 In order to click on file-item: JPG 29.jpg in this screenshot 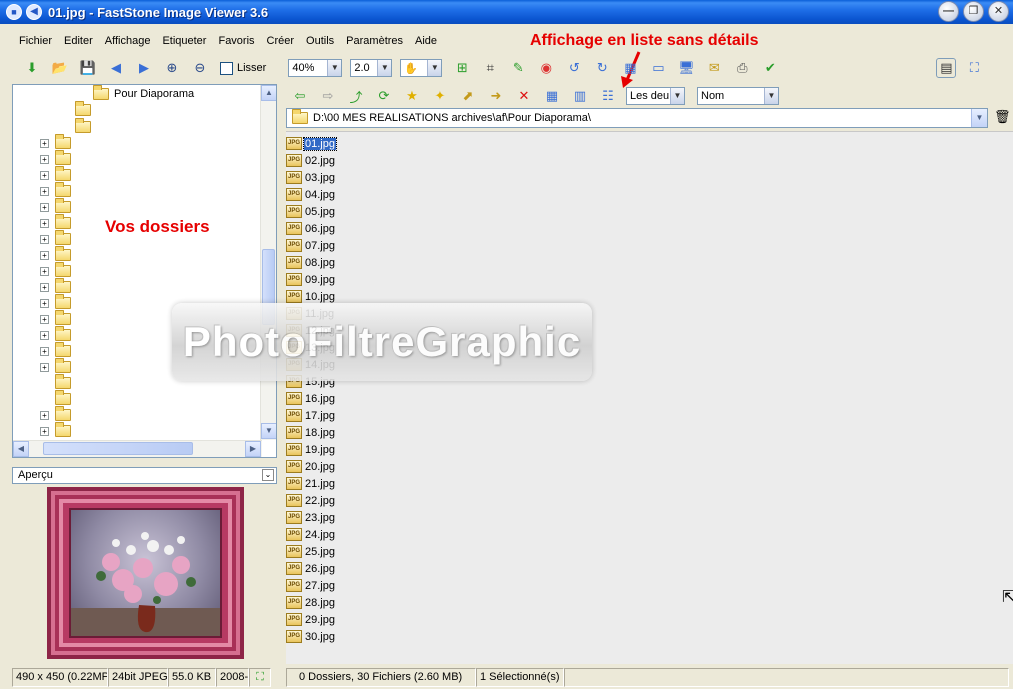, I will do `click(311, 619)`.